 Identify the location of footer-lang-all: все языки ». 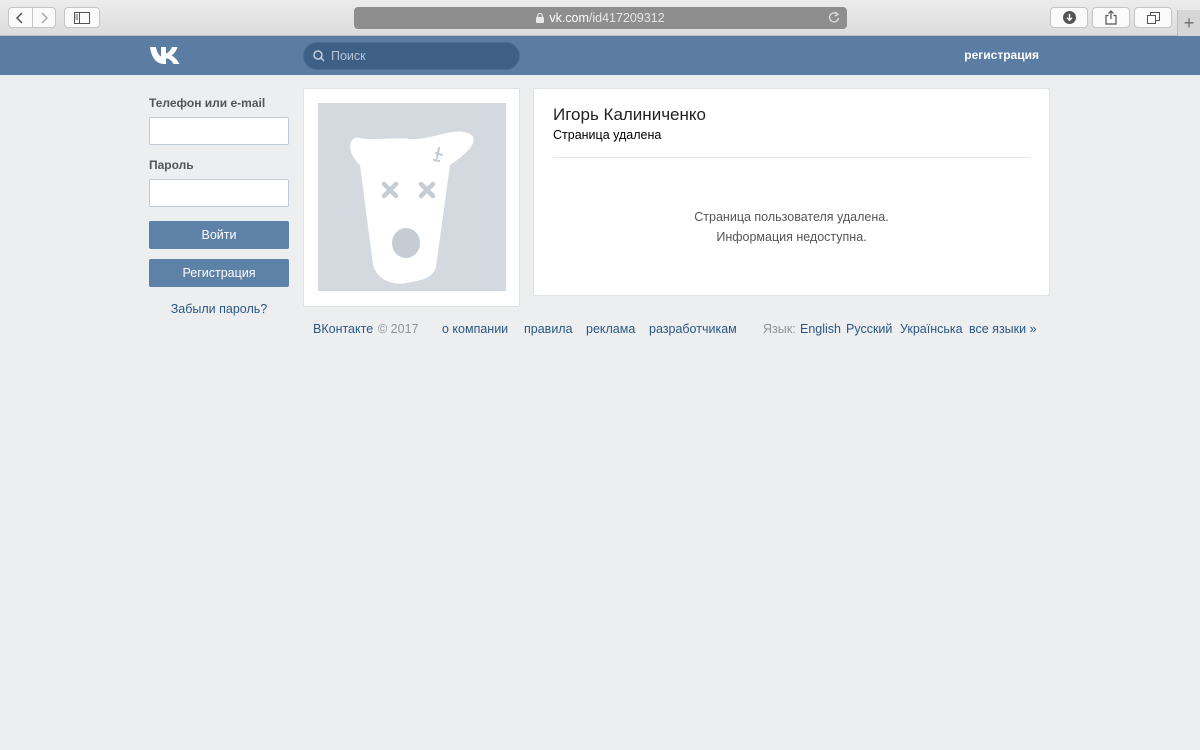
(1003, 329).